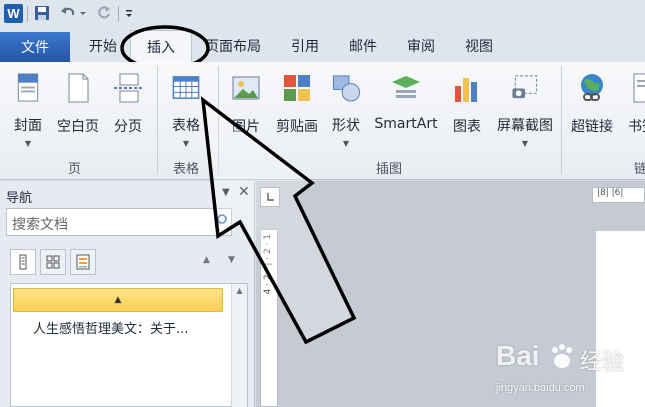 The width and height of the screenshot is (645, 407). I want to click on shapes-button: 形状 ▼, so click(346, 108).